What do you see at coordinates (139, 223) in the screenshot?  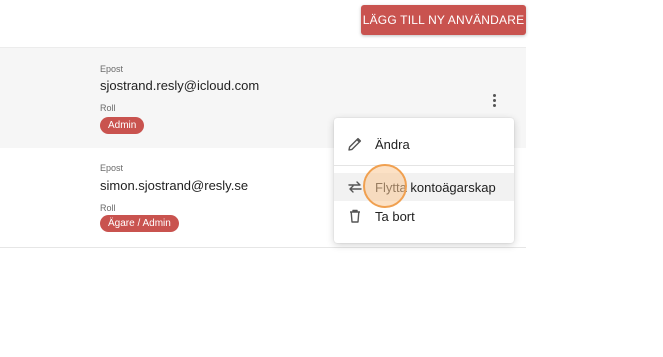 I see `role-badge: Ägare / Admin` at bounding box center [139, 223].